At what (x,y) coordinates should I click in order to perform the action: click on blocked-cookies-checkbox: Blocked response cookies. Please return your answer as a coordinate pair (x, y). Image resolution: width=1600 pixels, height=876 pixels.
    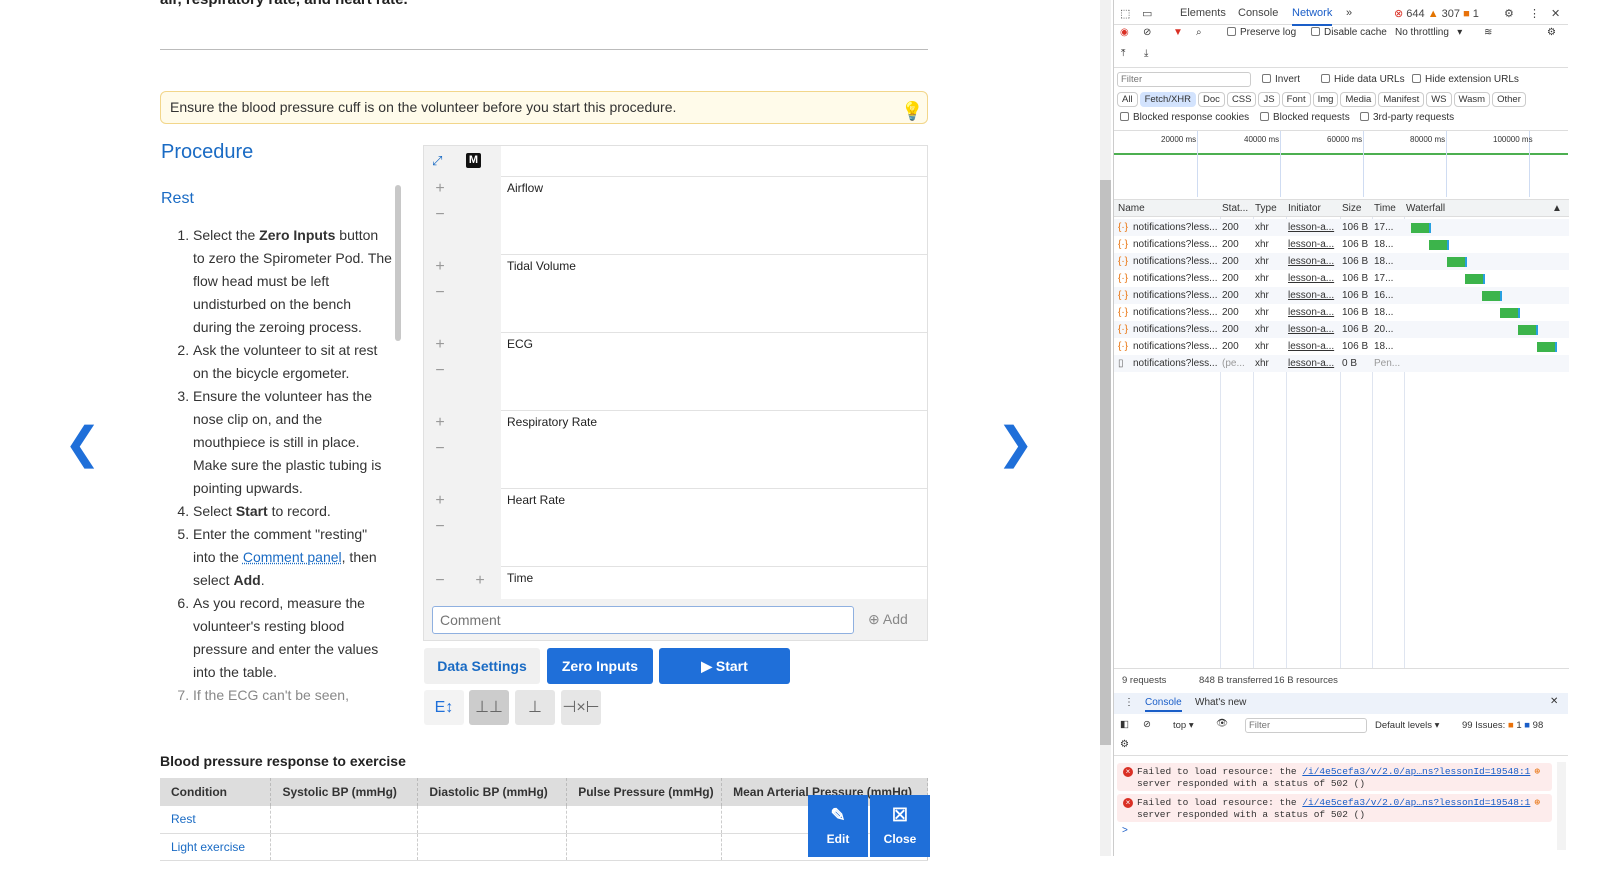
    Looking at the image, I should click on (1184, 117).